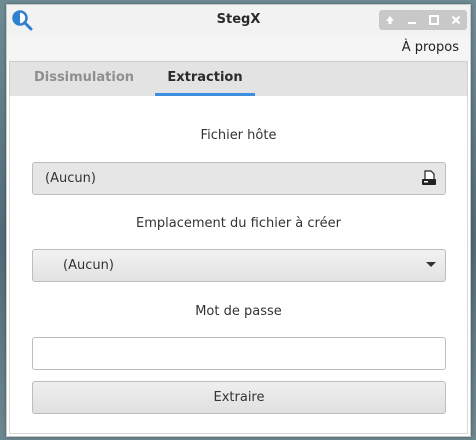  I want to click on maximize-button, so click(434, 20).